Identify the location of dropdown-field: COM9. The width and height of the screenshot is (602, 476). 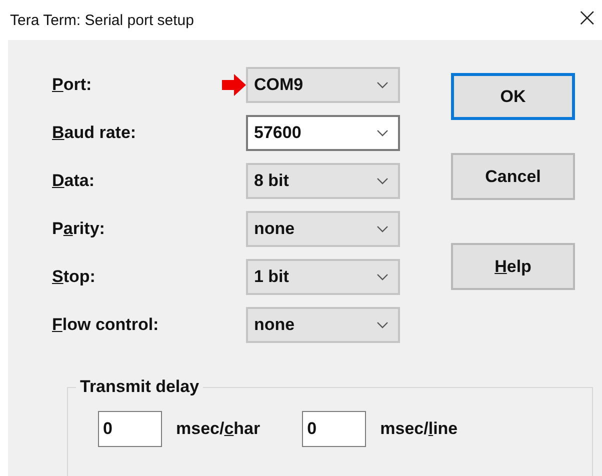
(323, 85).